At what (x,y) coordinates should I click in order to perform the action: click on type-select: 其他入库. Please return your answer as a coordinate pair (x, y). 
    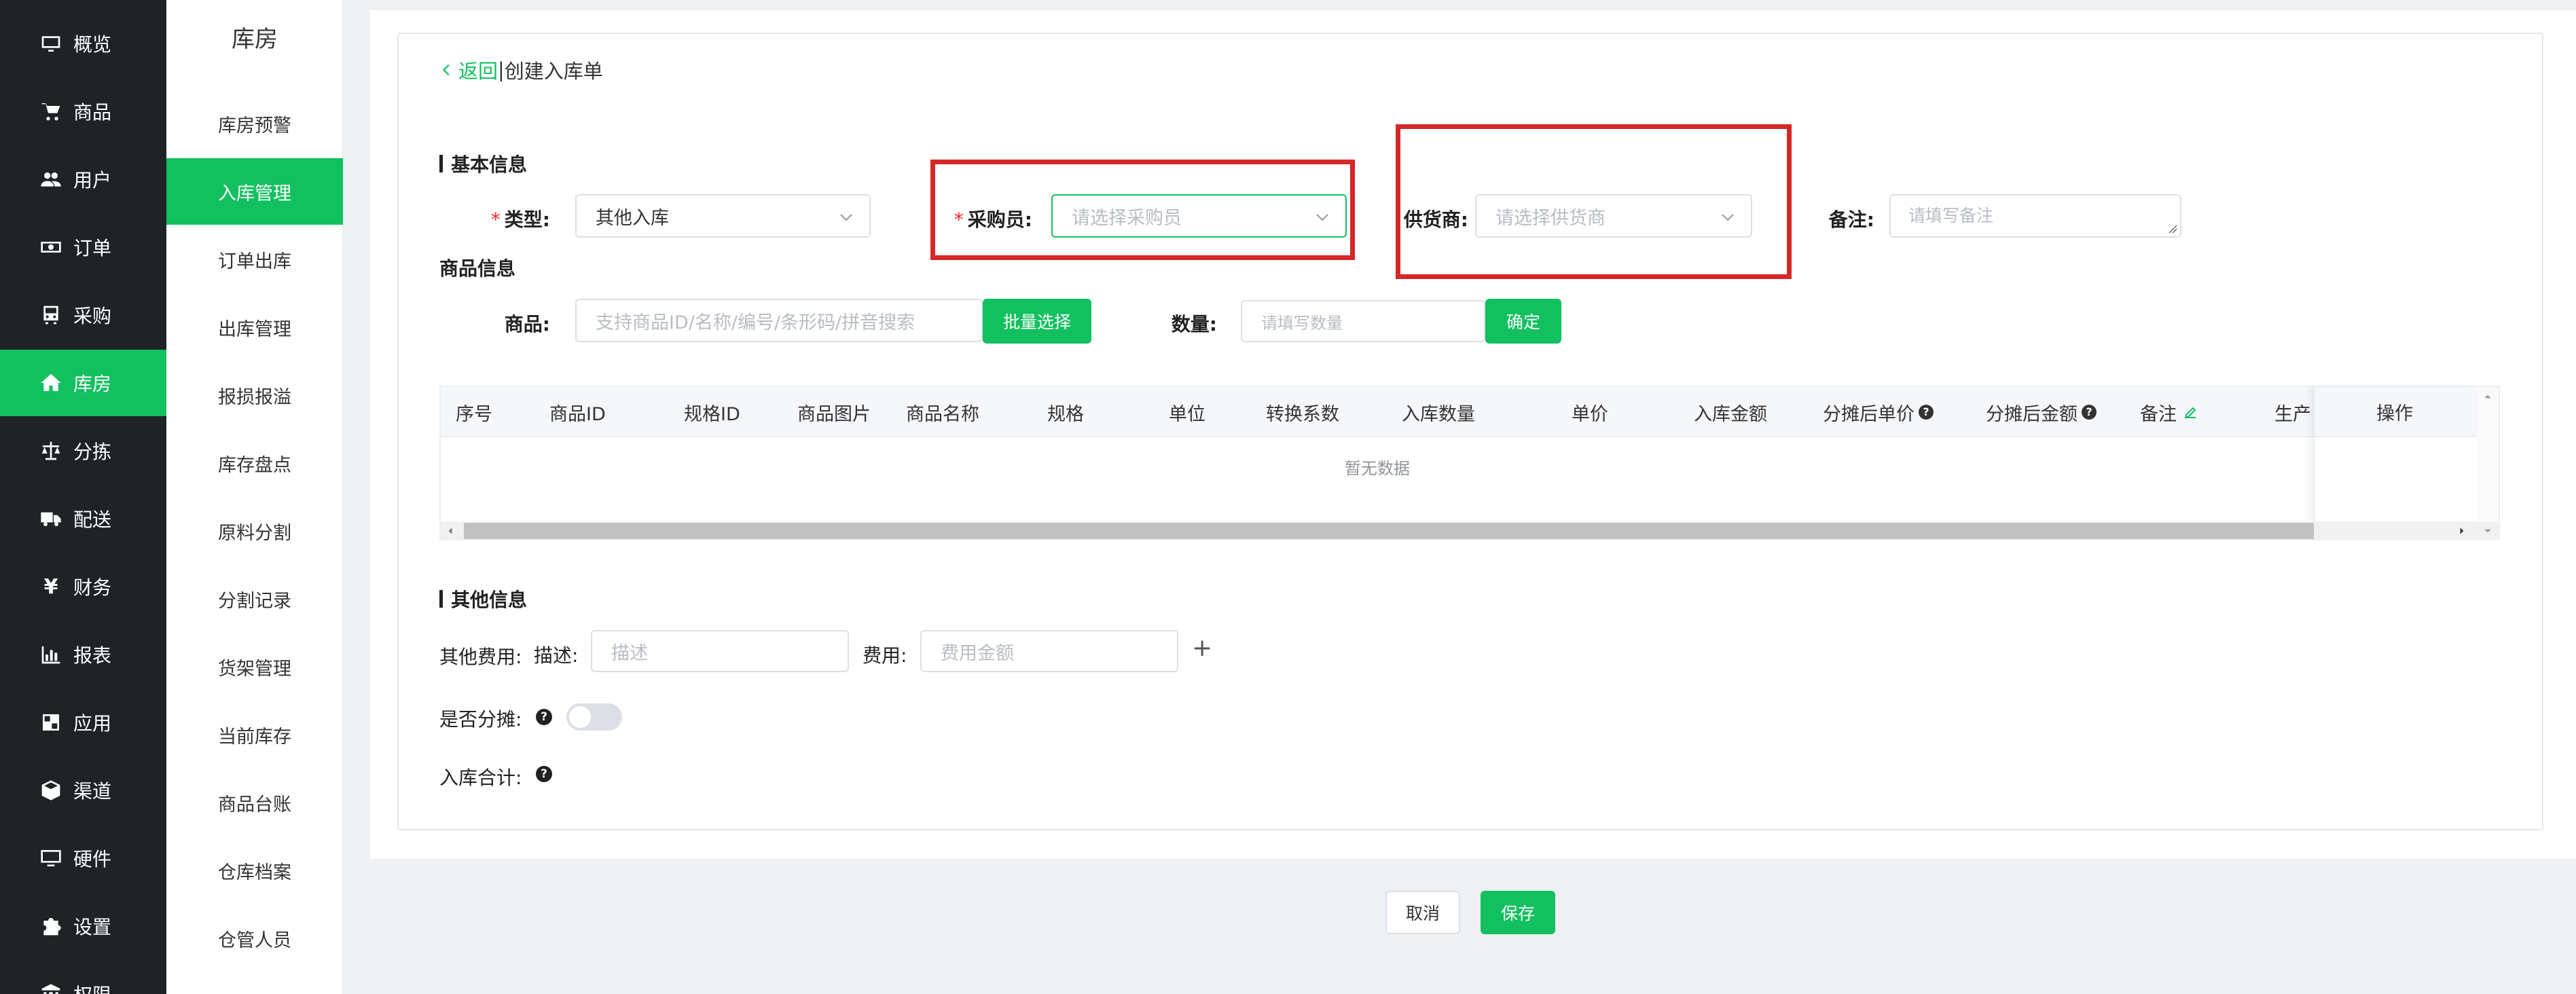
    Looking at the image, I should click on (723, 216).